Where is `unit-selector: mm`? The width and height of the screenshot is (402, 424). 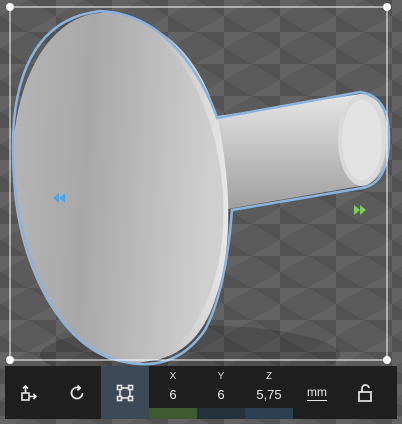
unit-selector: mm is located at coordinates (317, 392).